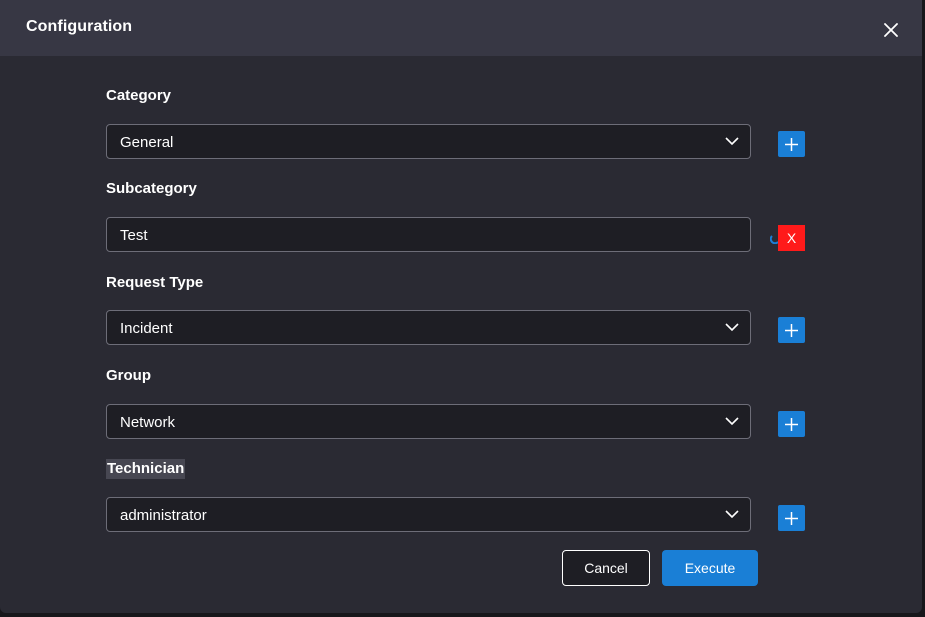 The image size is (925, 617). I want to click on close-icon, so click(891, 30).